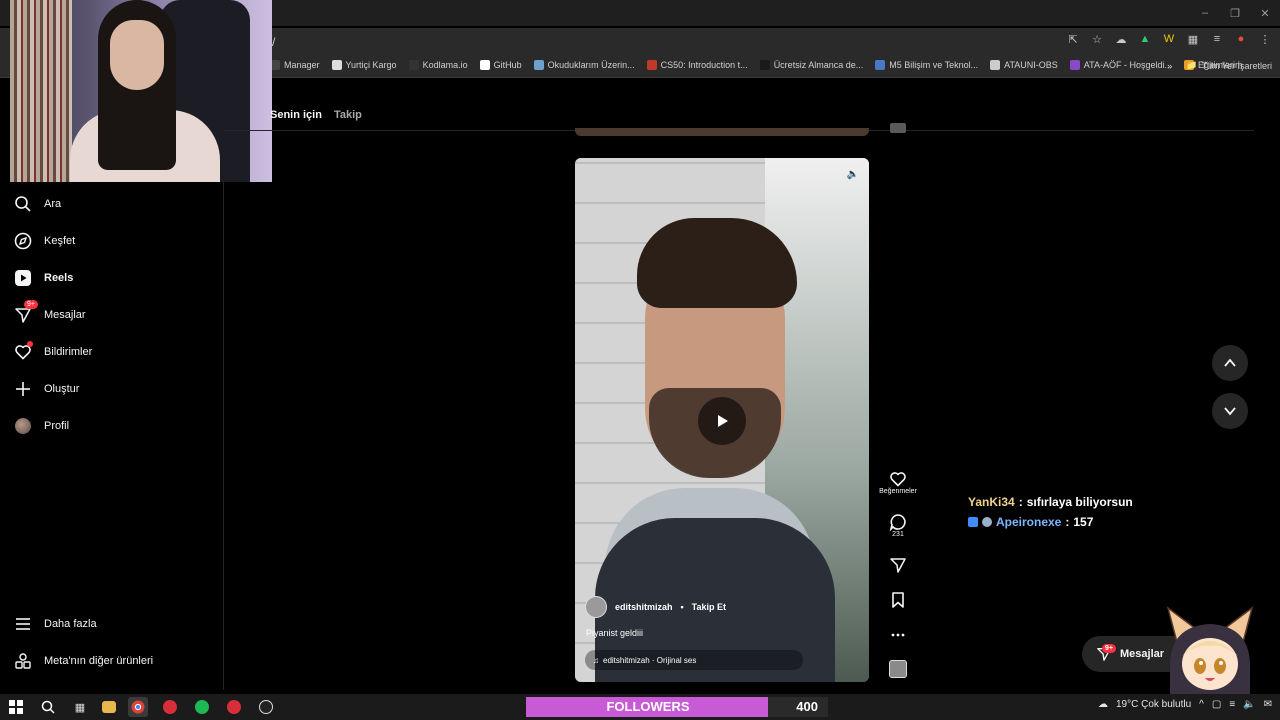  What do you see at coordinates (445, 65) in the screenshot?
I see `bookmark-label: Kodlama.io` at bounding box center [445, 65].